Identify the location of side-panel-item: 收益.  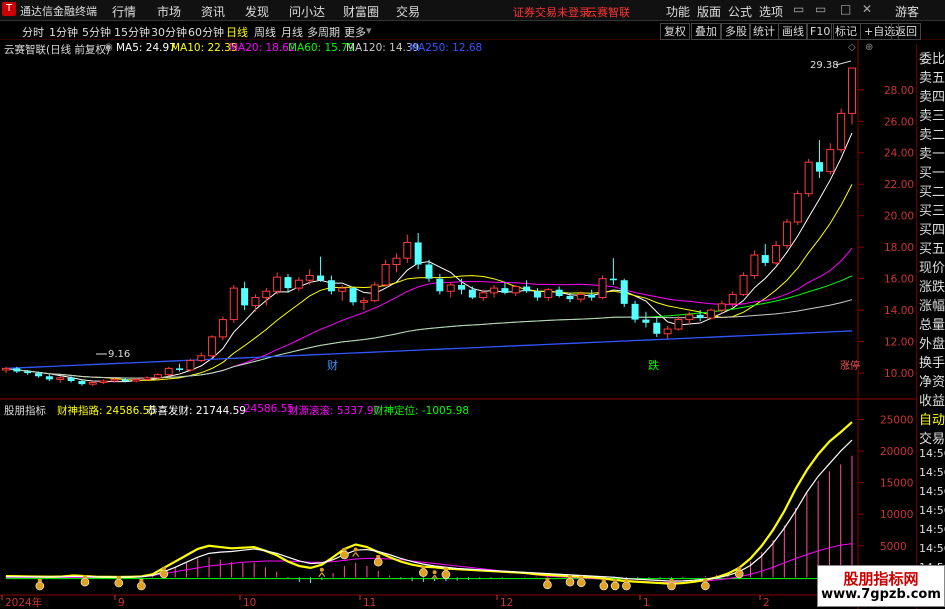
(932, 401).